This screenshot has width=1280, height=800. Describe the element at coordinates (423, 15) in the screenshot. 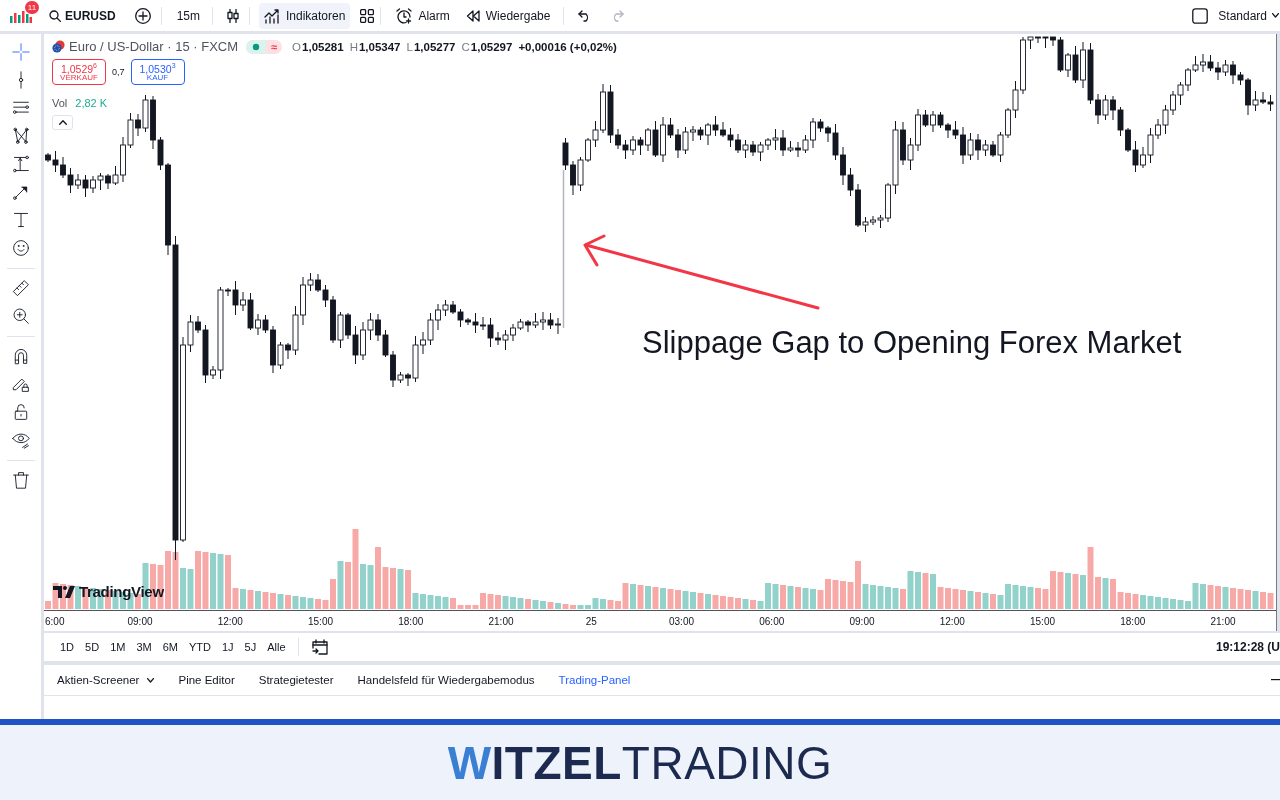

I see `alert-button: Alarm` at that location.